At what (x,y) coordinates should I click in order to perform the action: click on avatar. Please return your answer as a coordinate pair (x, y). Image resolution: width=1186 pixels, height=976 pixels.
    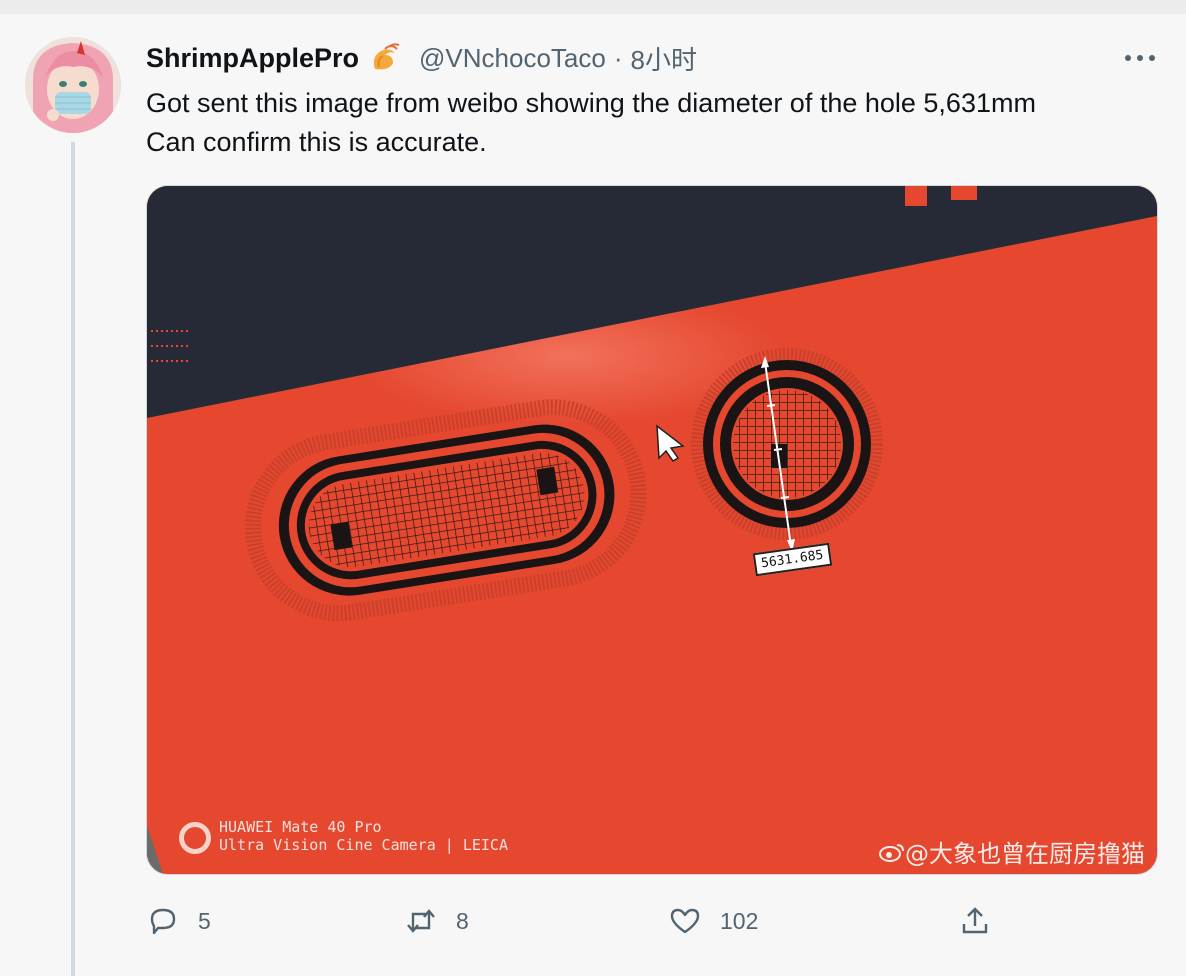
    Looking at the image, I should click on (73, 85).